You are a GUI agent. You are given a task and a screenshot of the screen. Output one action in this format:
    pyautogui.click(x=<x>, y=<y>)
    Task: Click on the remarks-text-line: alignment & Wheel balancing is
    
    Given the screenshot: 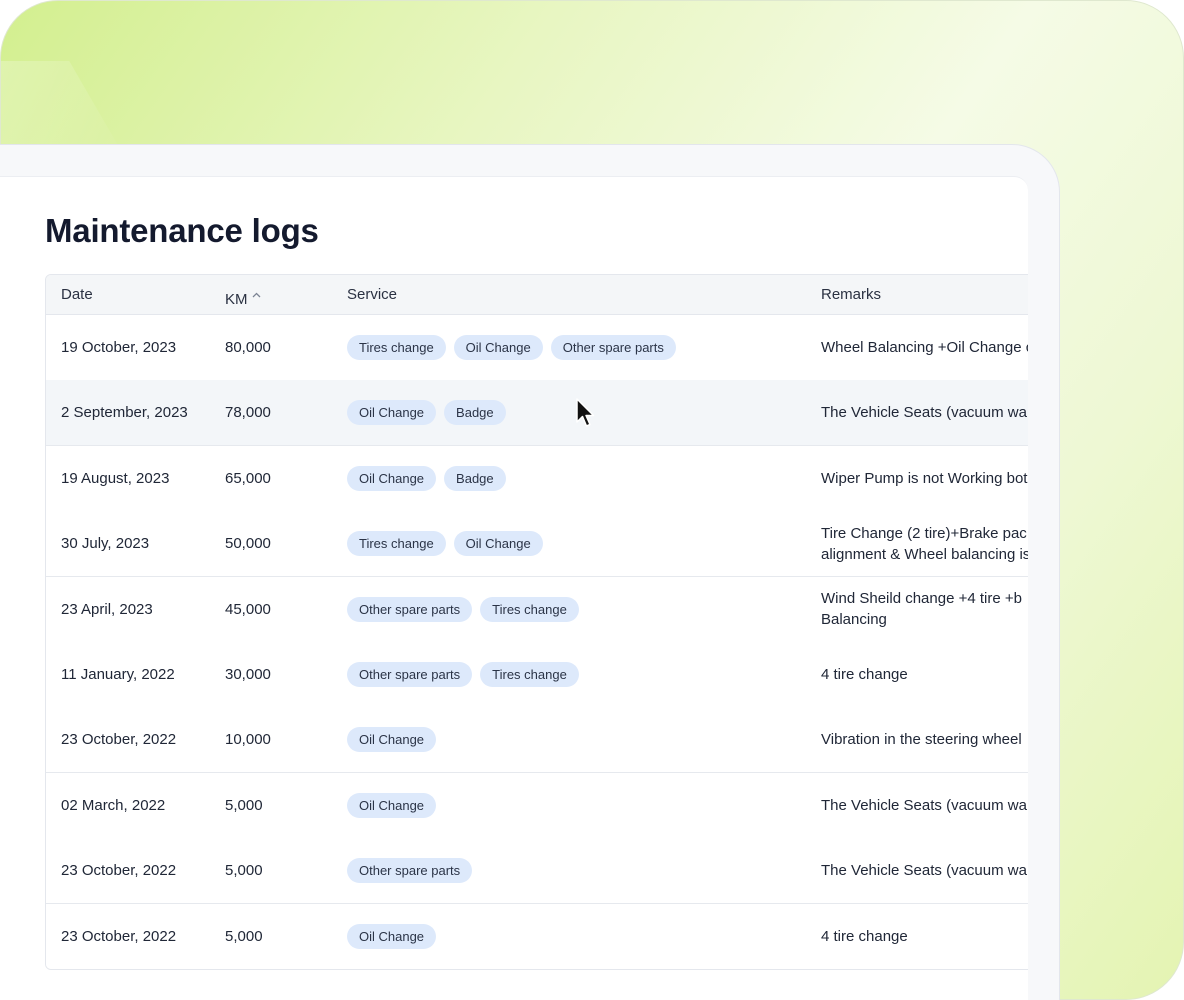 What is the action you would take?
    pyautogui.click(x=924, y=554)
    